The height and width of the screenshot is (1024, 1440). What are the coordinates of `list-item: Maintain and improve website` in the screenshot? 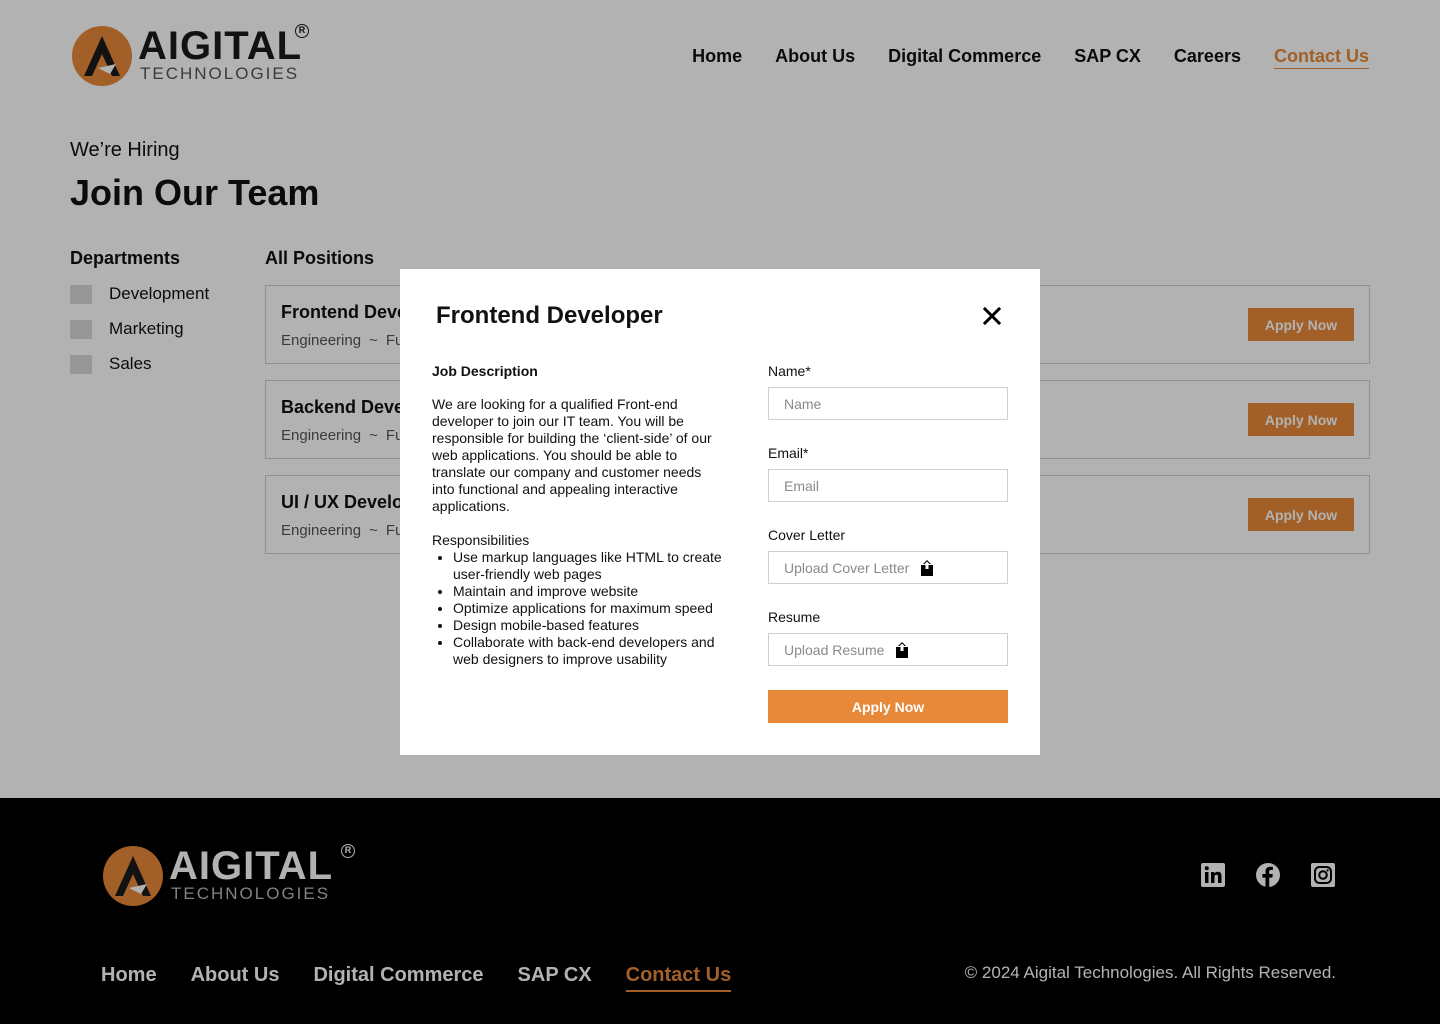 It's located at (588, 591).